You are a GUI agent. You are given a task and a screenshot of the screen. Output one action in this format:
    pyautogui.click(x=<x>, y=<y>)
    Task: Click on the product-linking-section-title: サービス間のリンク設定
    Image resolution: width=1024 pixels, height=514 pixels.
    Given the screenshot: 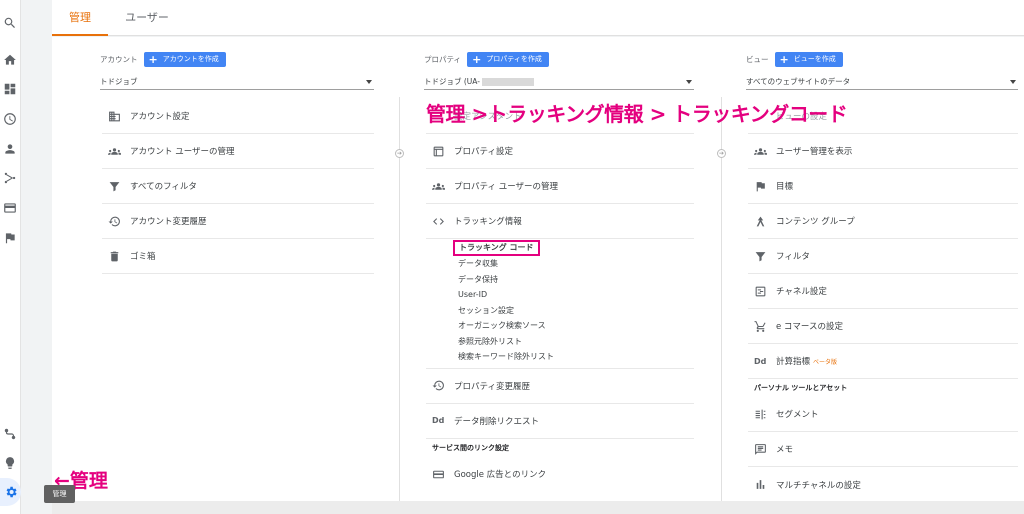 What is the action you would take?
    pyautogui.click(x=470, y=447)
    